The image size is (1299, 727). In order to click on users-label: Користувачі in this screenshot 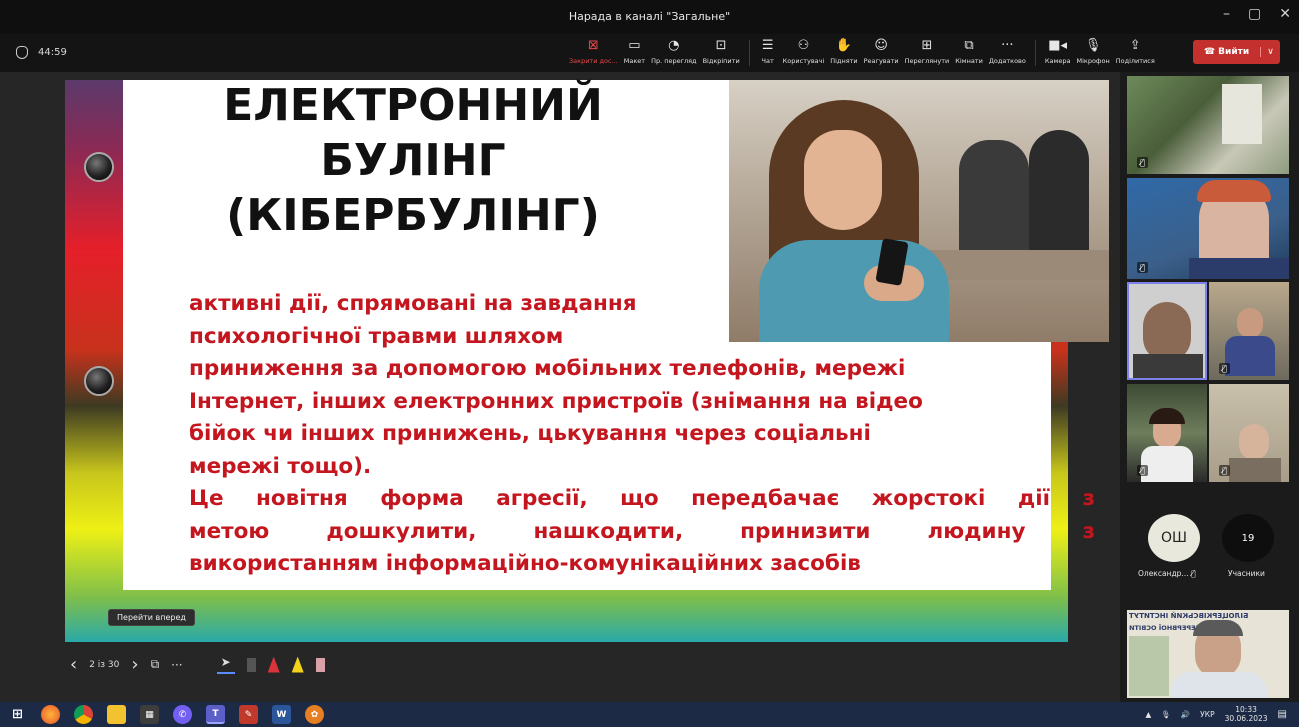, I will do `click(803, 61)`.